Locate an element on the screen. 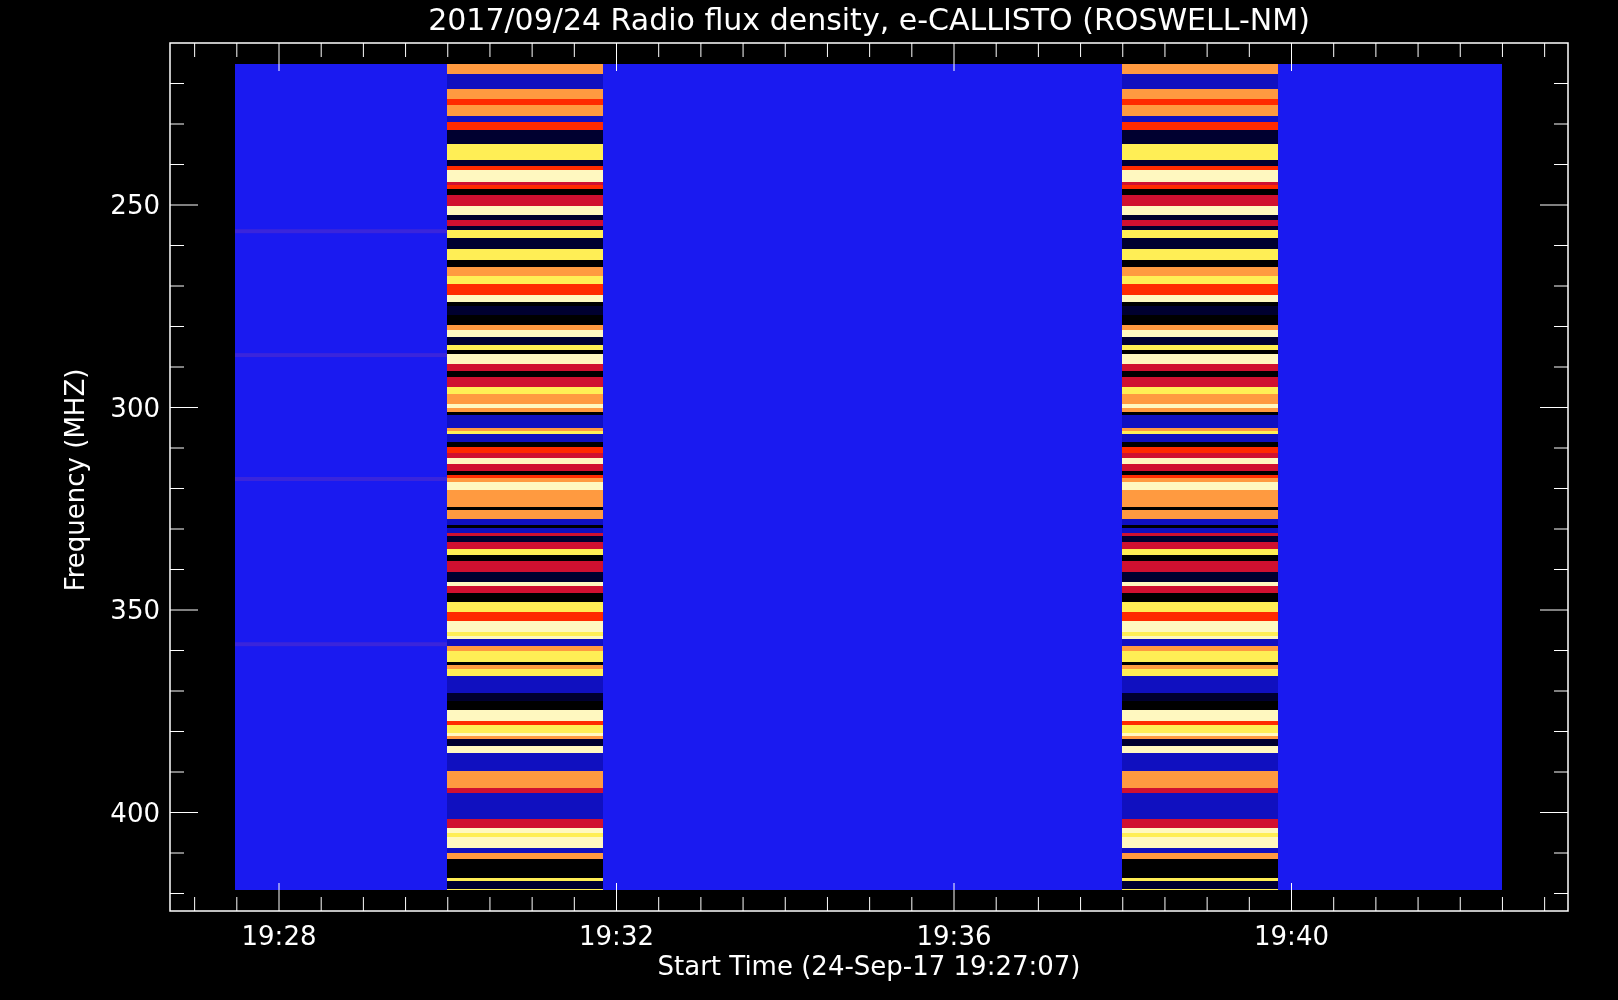 The width and height of the screenshot is (1618, 1000). y-tick-label: 350 is located at coordinates (135, 610).